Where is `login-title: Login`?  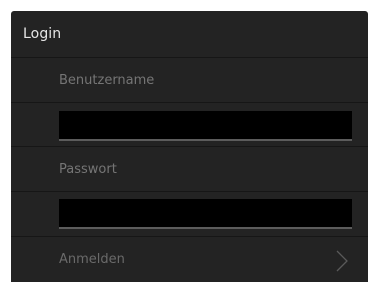 login-title: Login is located at coordinates (42, 34).